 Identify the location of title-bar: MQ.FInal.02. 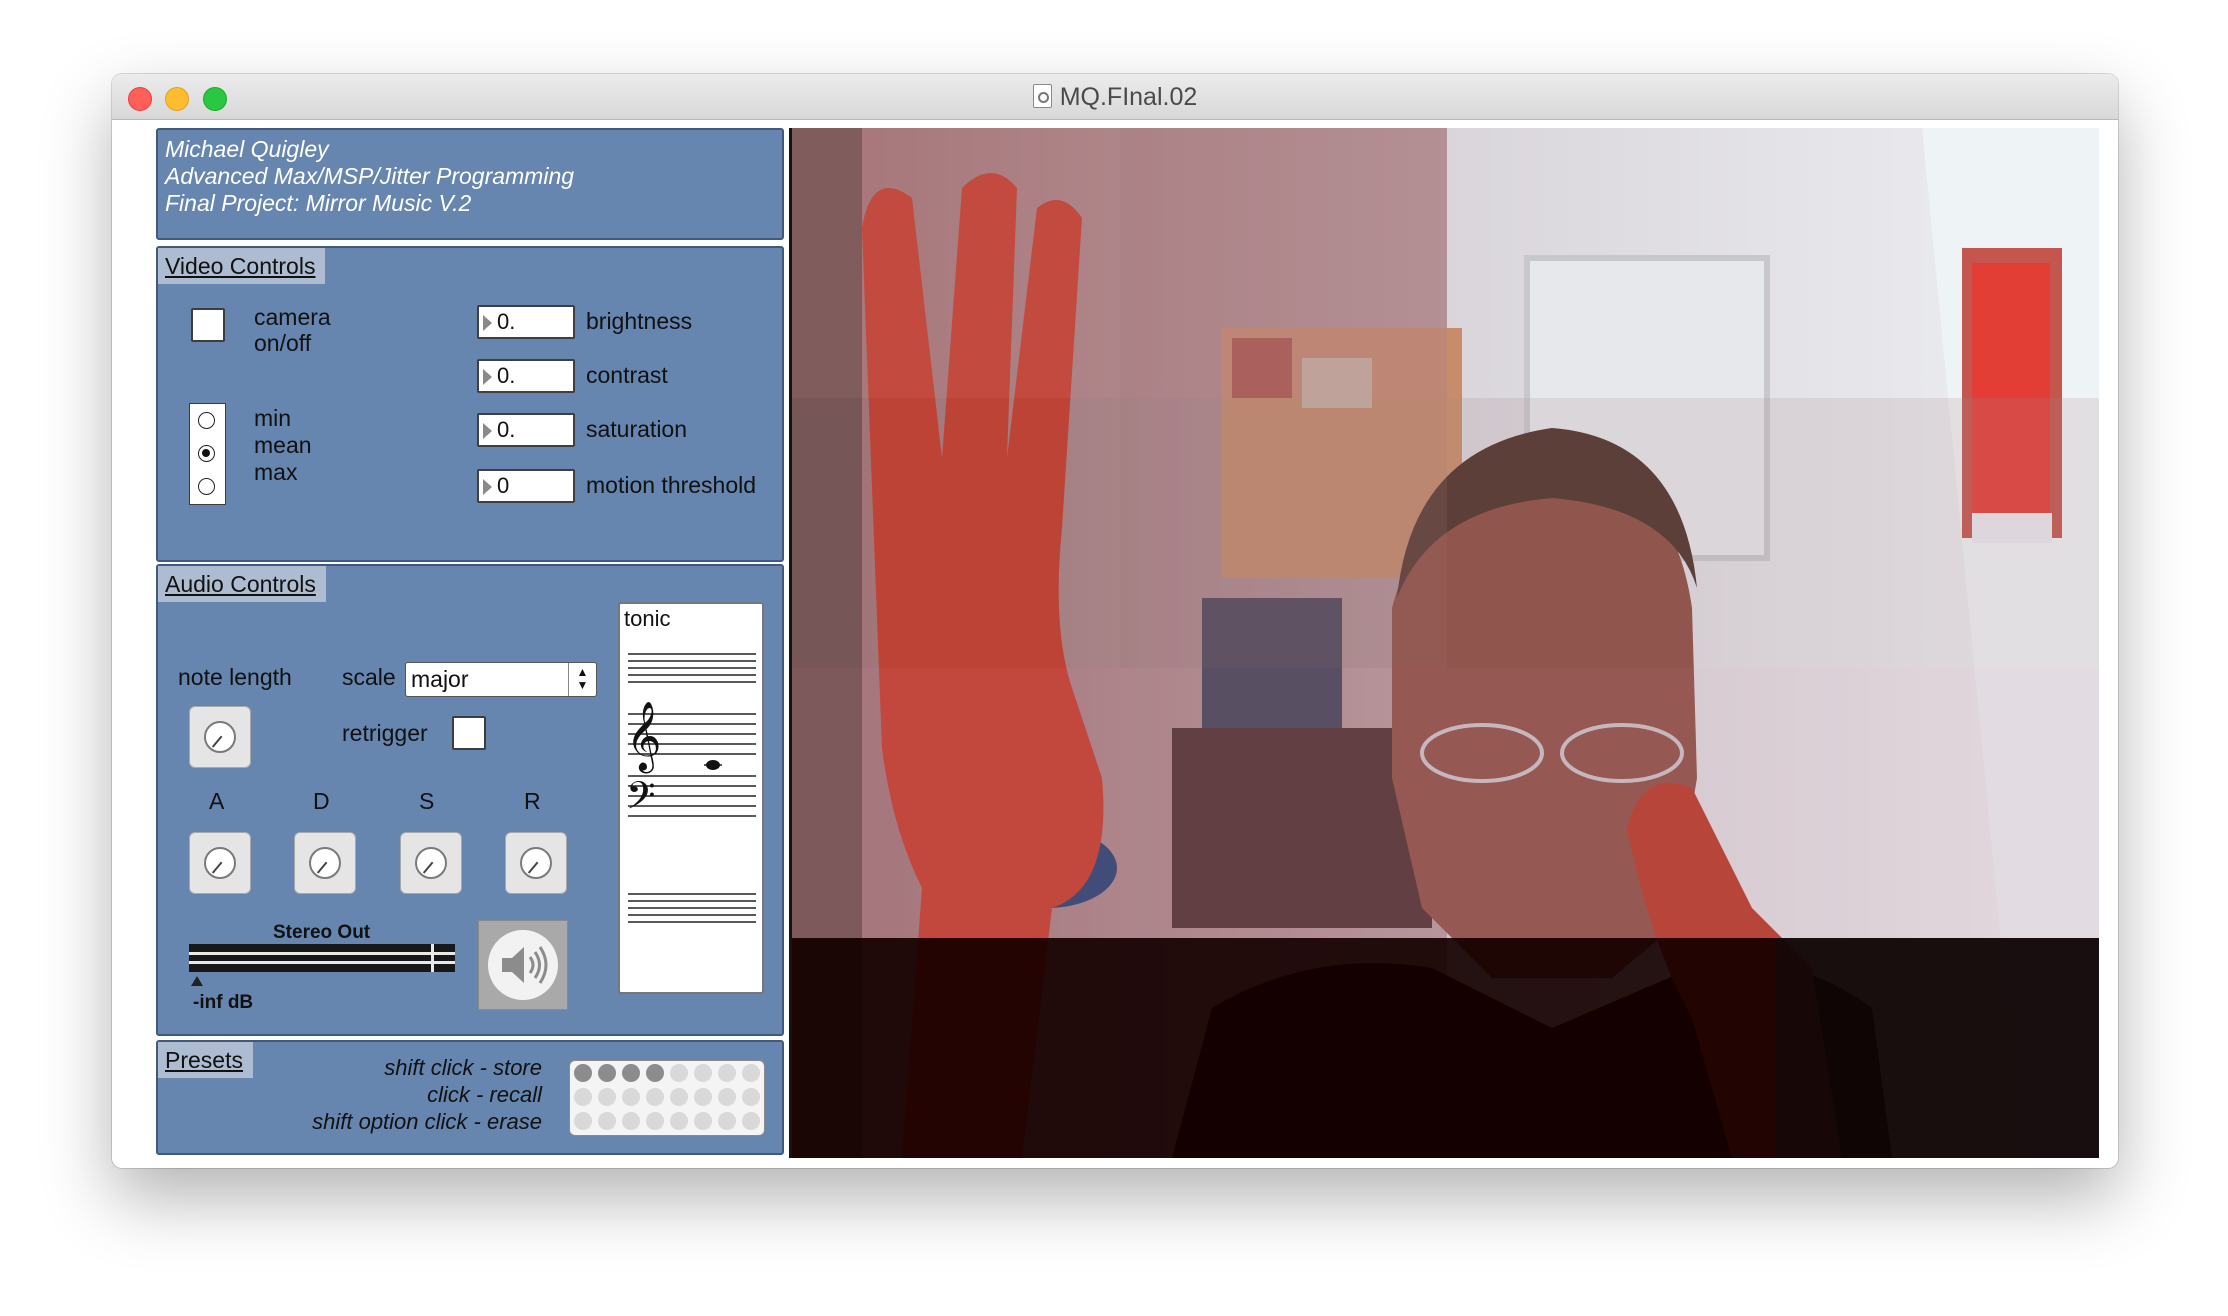
(1115, 97).